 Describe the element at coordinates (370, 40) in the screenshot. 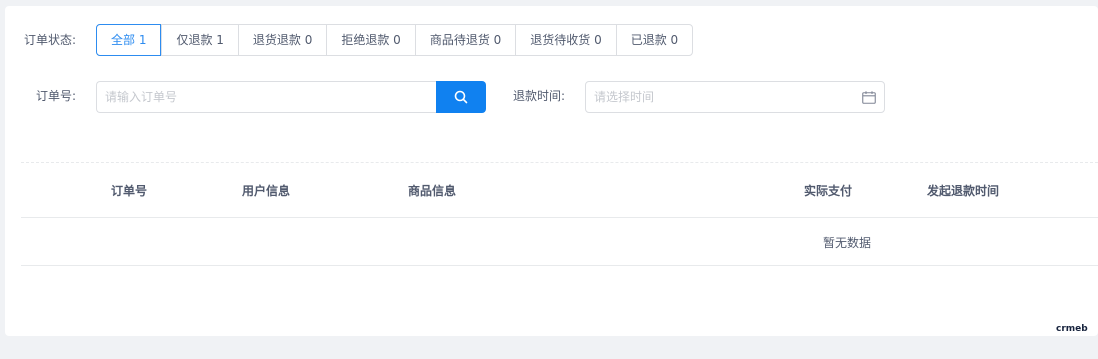

I see `tab-refused: 拒绝退款 0` at that location.